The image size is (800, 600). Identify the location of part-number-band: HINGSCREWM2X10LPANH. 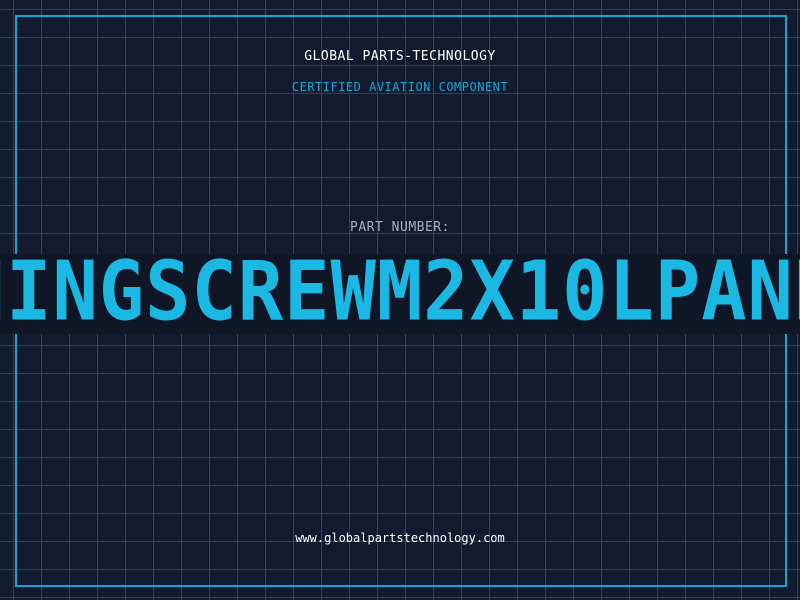
(400, 294).